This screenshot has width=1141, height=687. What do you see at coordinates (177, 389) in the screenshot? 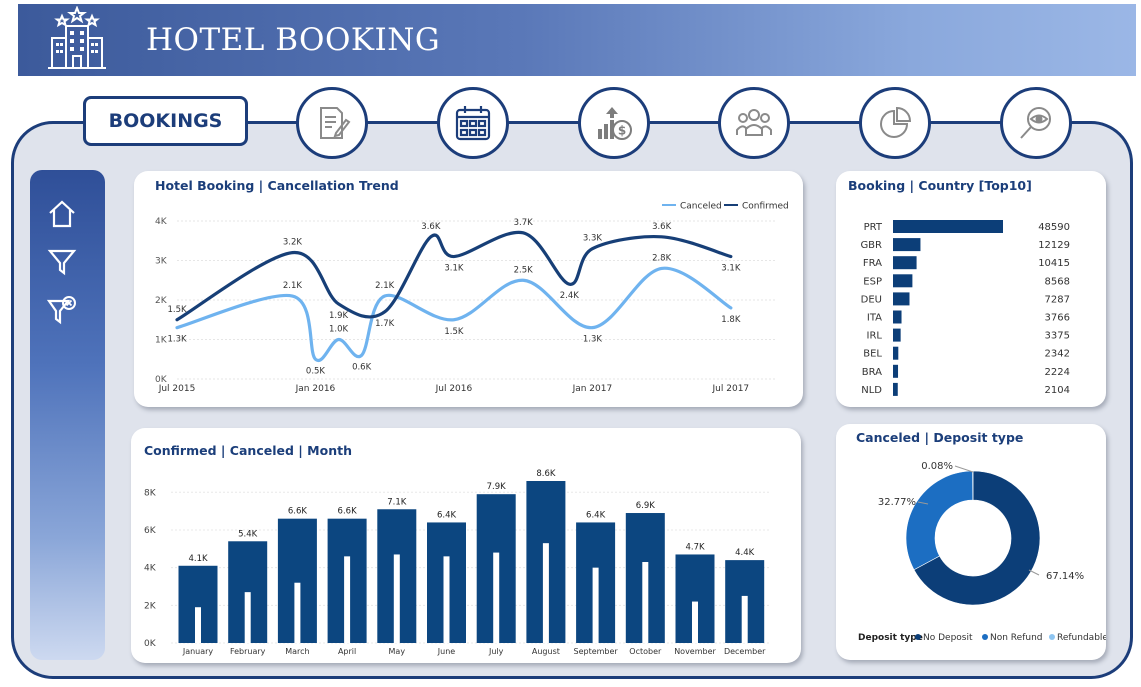
I see `x-tick-label: Jul 2015` at bounding box center [177, 389].